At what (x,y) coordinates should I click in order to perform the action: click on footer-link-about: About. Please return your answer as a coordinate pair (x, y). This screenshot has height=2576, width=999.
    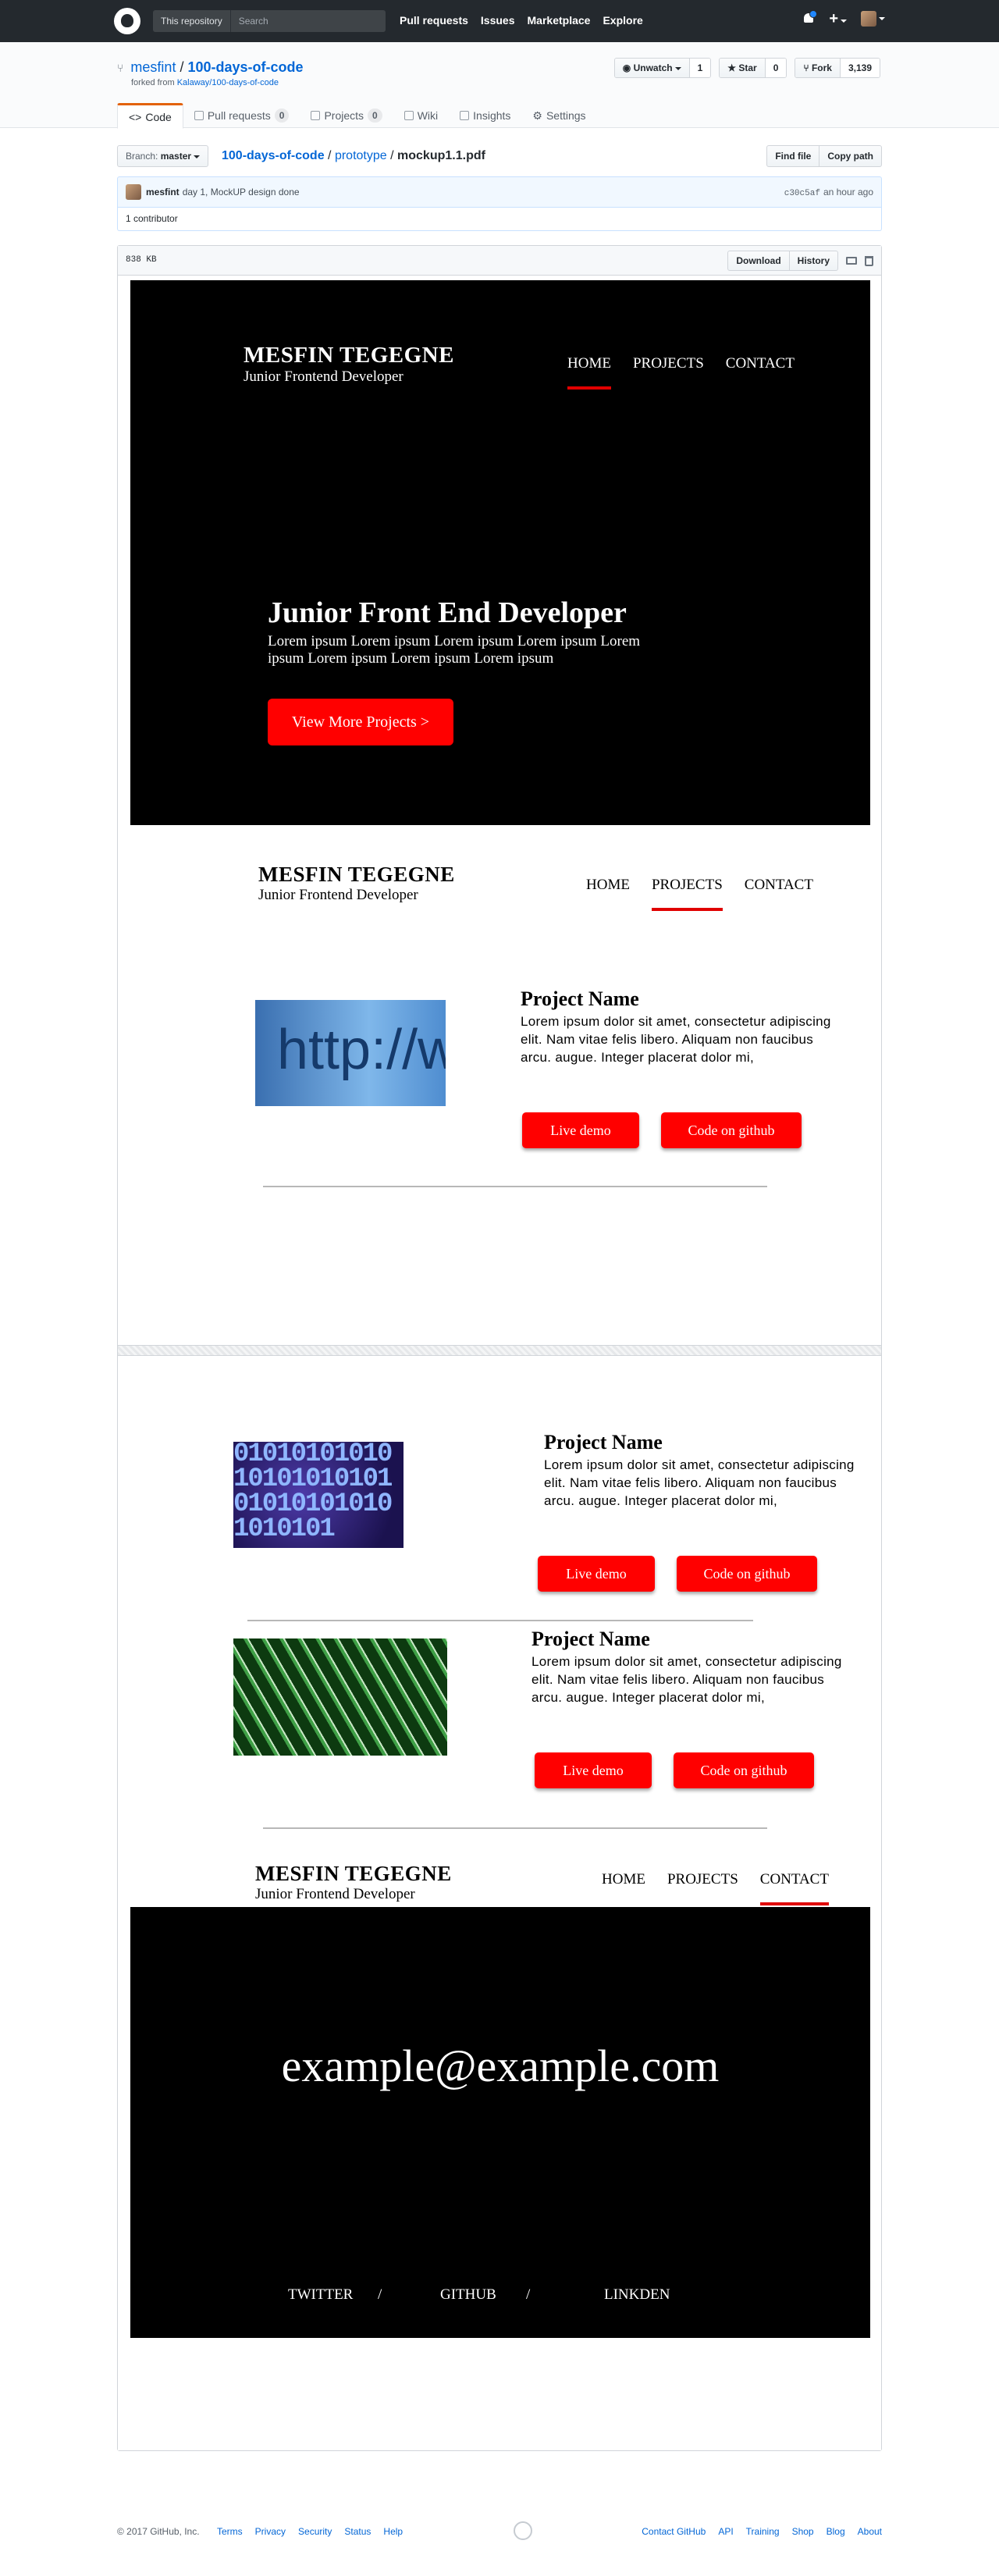
    Looking at the image, I should click on (870, 2531).